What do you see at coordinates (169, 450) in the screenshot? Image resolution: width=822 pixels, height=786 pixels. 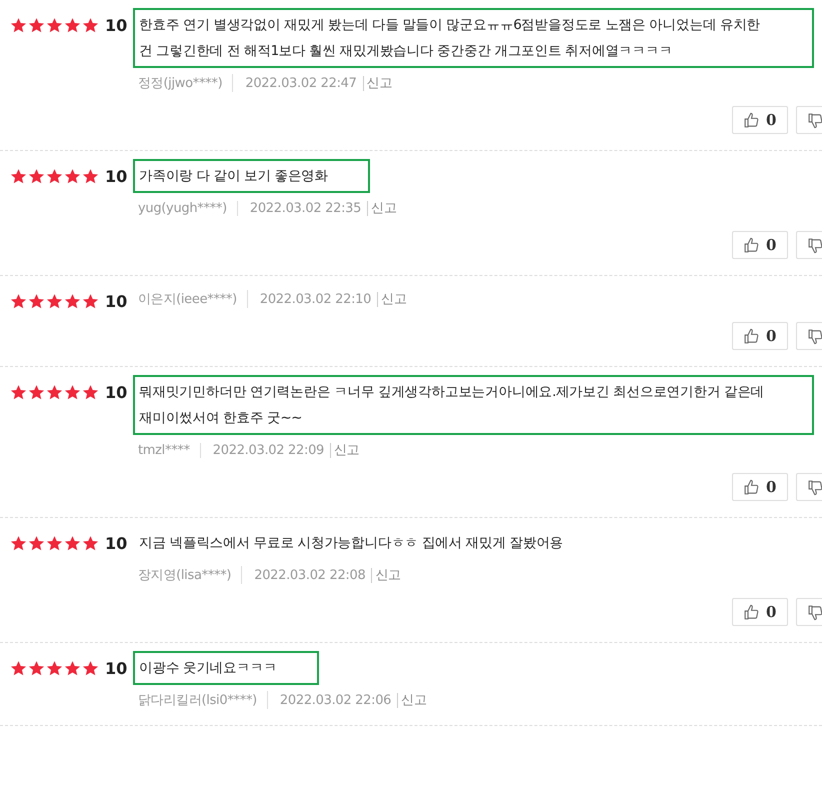 I see `author-name: tmzl****` at bounding box center [169, 450].